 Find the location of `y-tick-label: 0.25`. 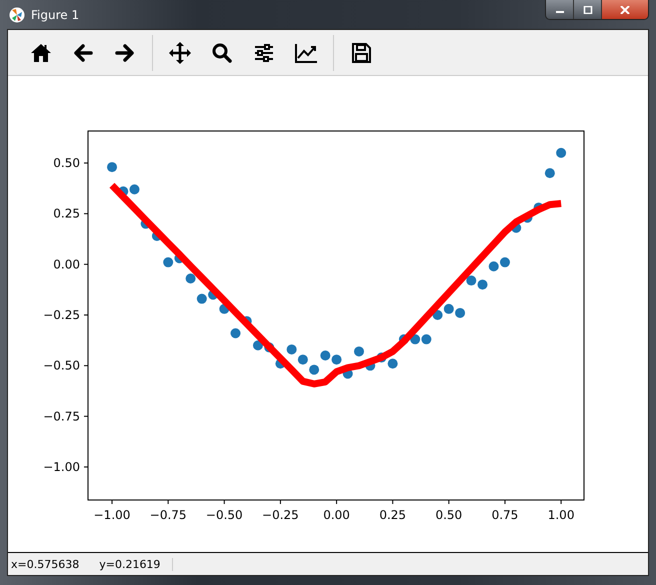

y-tick-label: 0.25 is located at coordinates (66, 213).